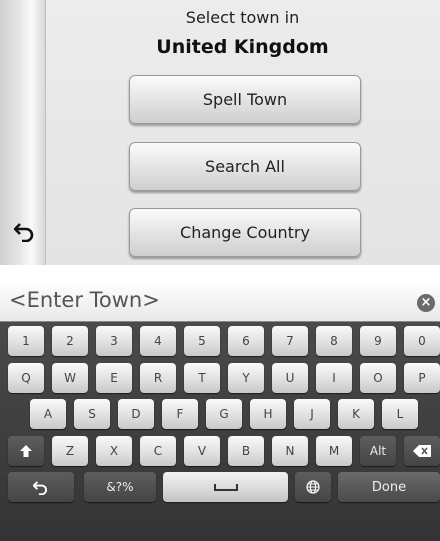  Describe the element at coordinates (92, 414) in the screenshot. I see `key-s: S` at that location.